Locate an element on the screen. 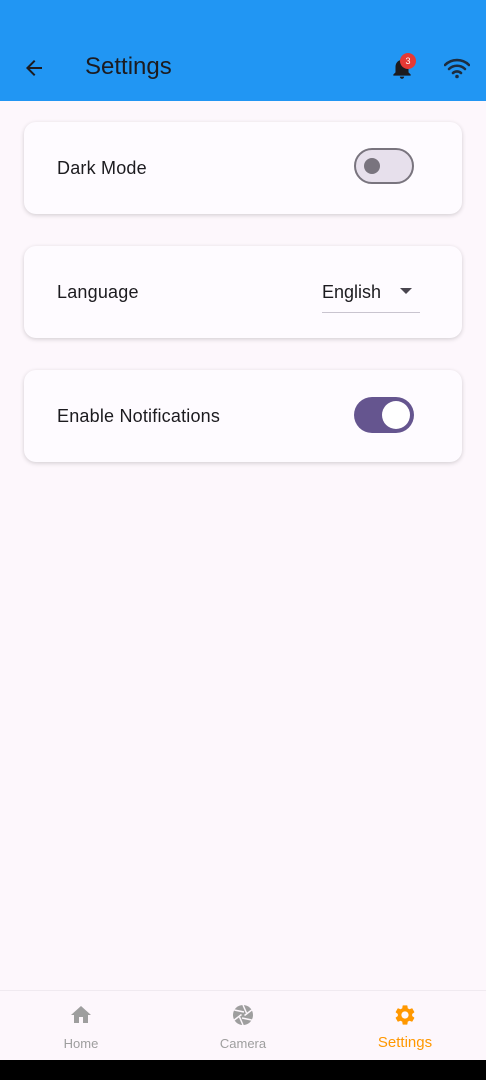  language-dropdown: English is located at coordinates (371, 294).